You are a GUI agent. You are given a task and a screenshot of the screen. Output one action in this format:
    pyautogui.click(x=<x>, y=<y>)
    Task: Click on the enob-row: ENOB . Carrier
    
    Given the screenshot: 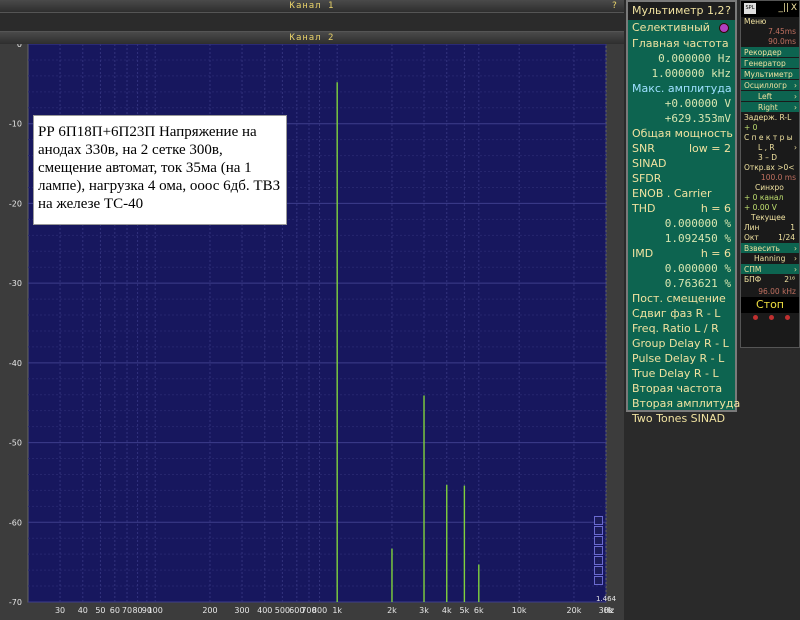 What is the action you would take?
    pyautogui.click(x=681, y=193)
    